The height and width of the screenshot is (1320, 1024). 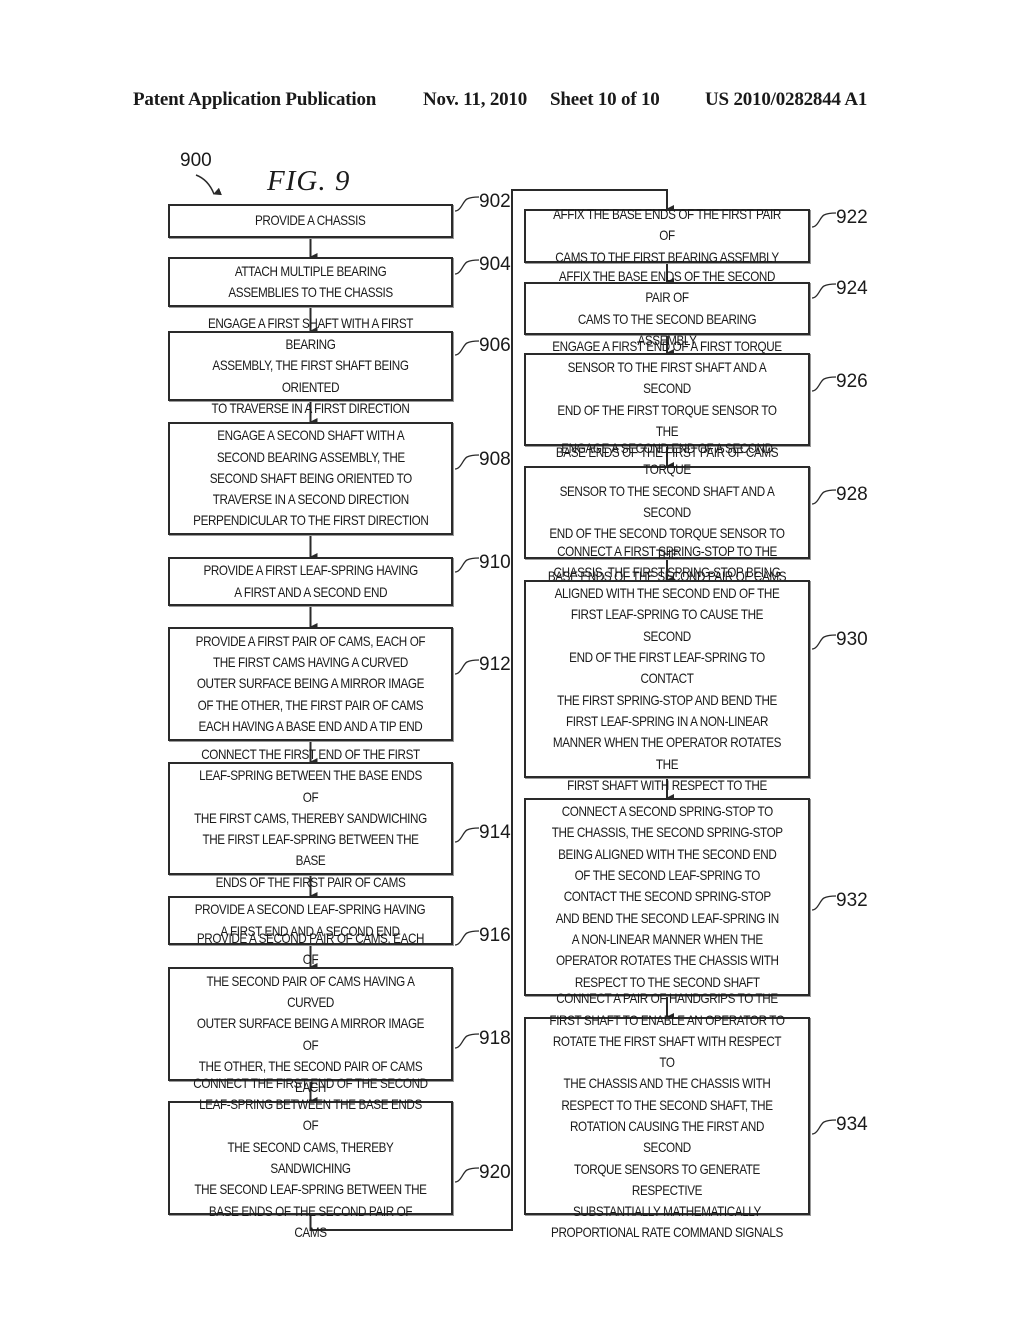 I want to click on step-box-902: PROVIDE A CHASSIS, so click(x=310, y=221).